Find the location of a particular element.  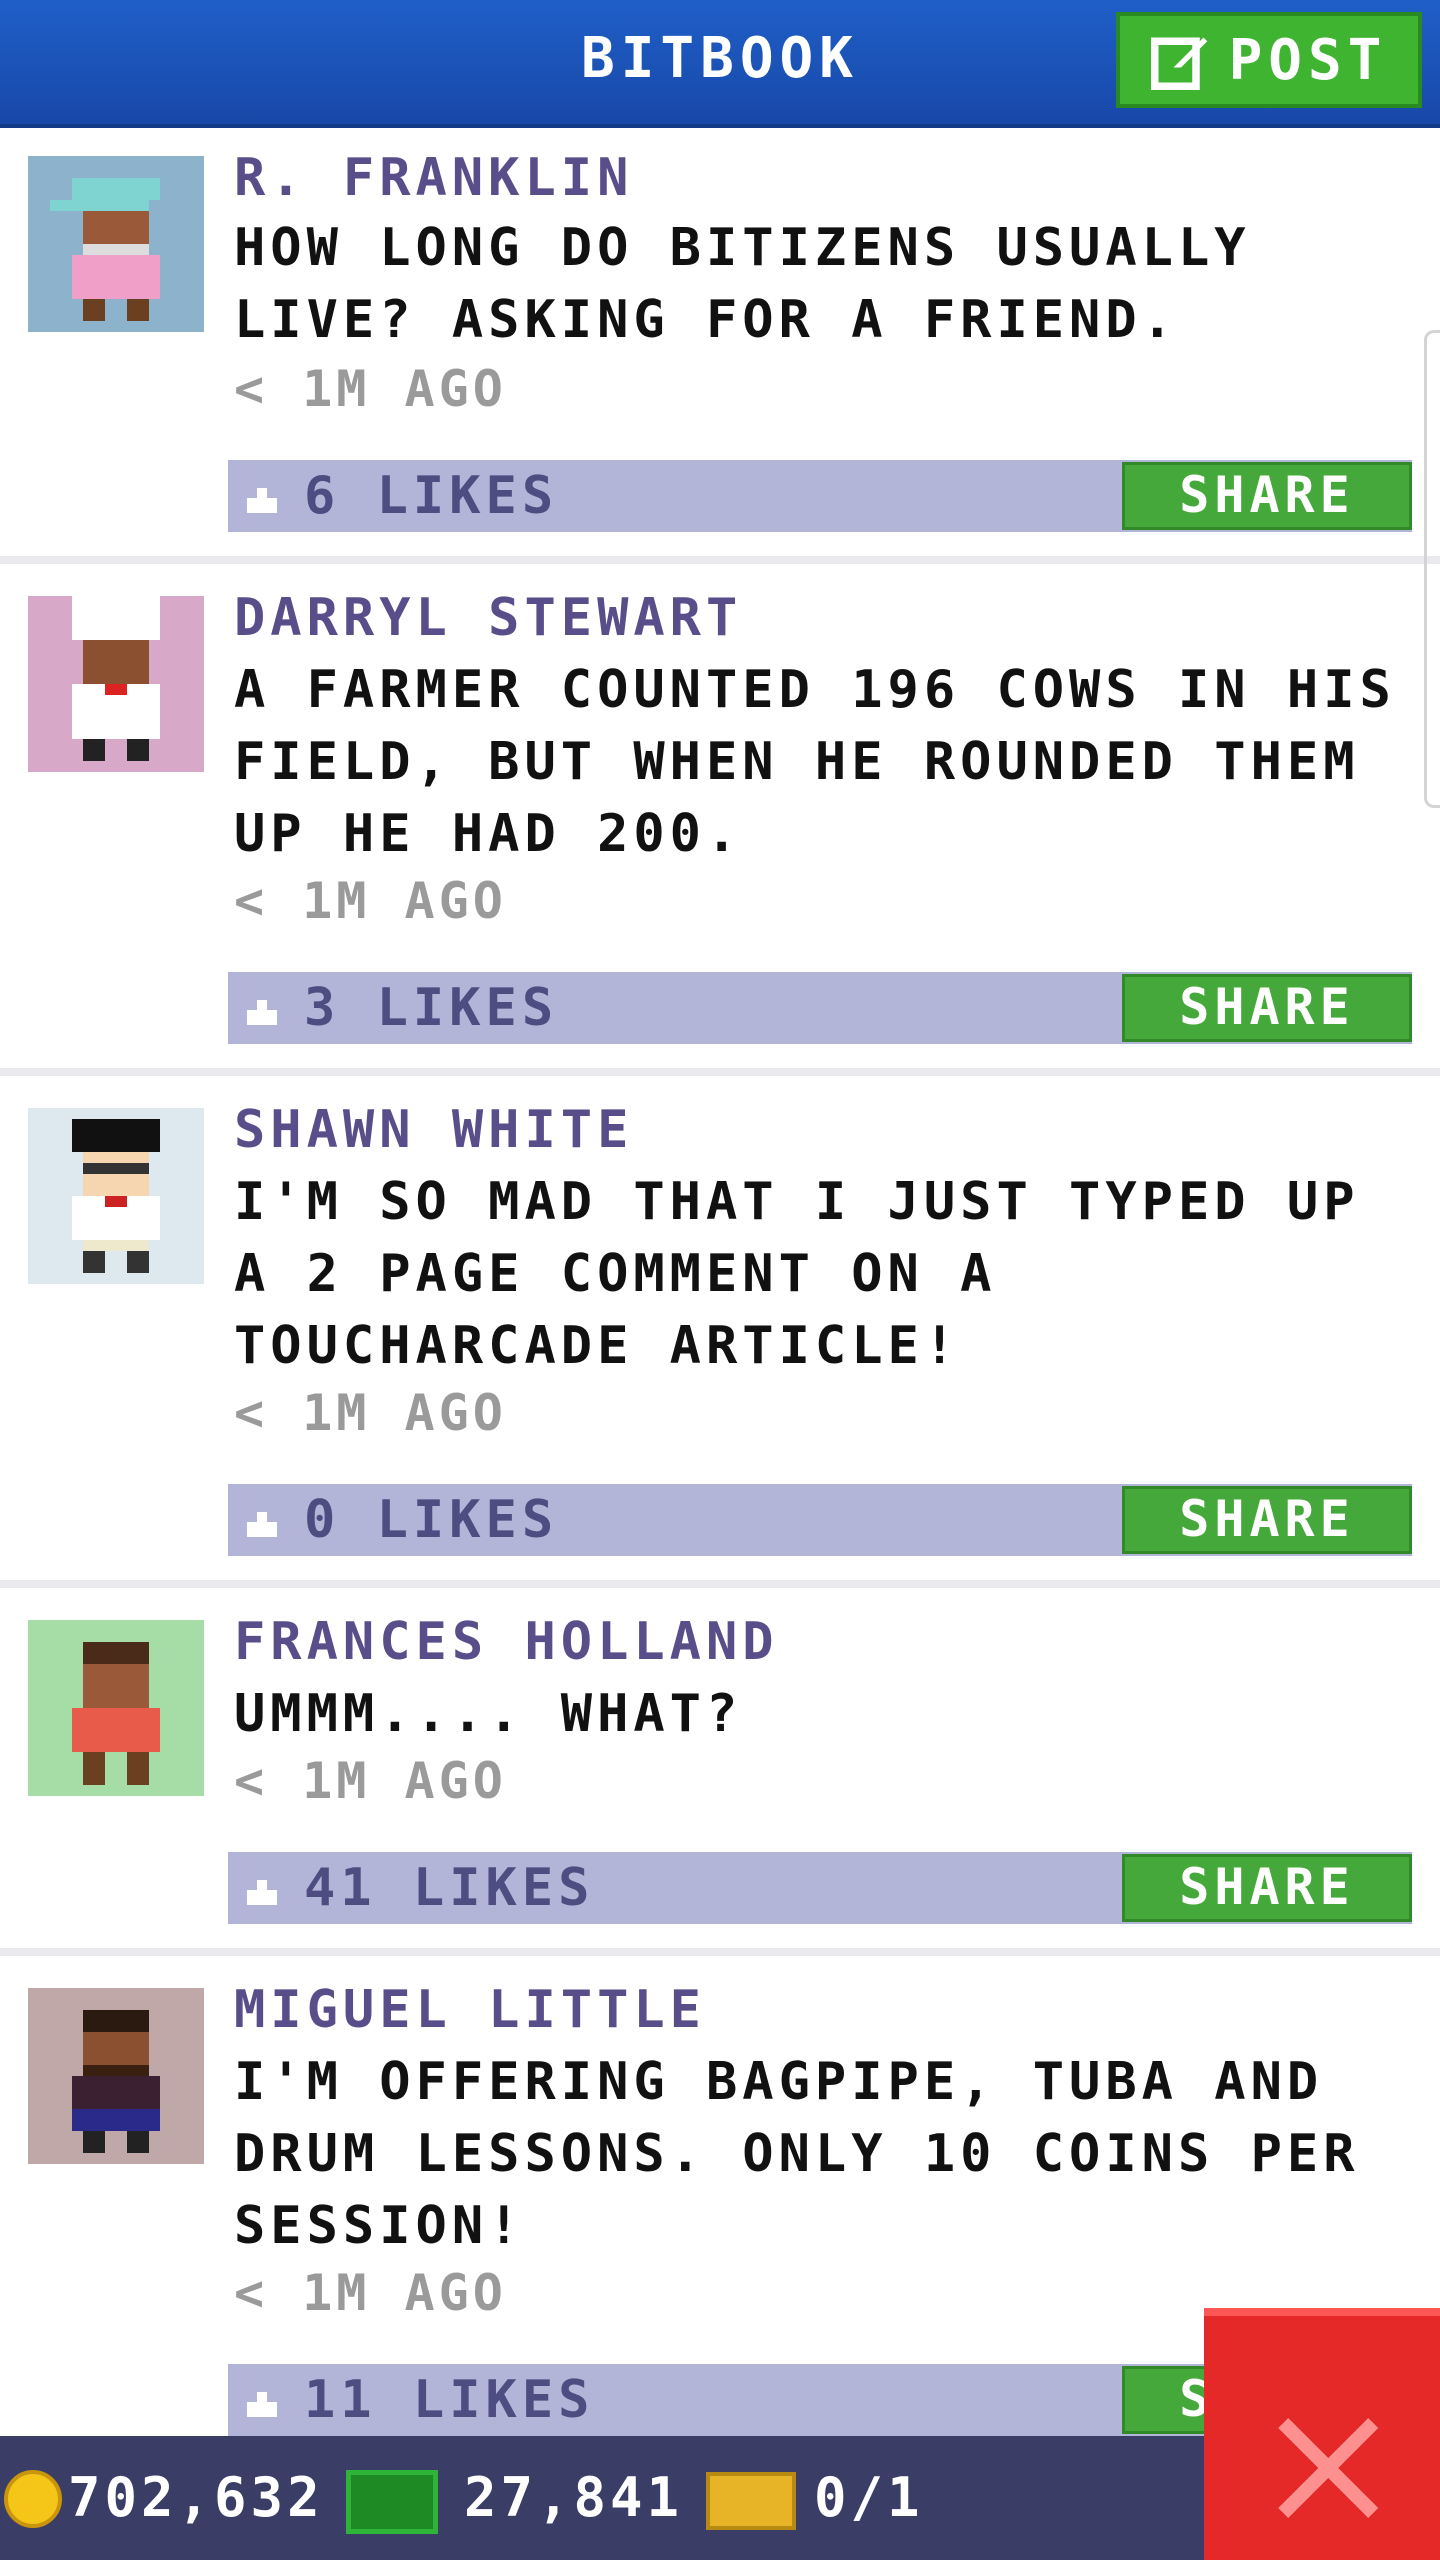

post-button: POST is located at coordinates (1269, 60).